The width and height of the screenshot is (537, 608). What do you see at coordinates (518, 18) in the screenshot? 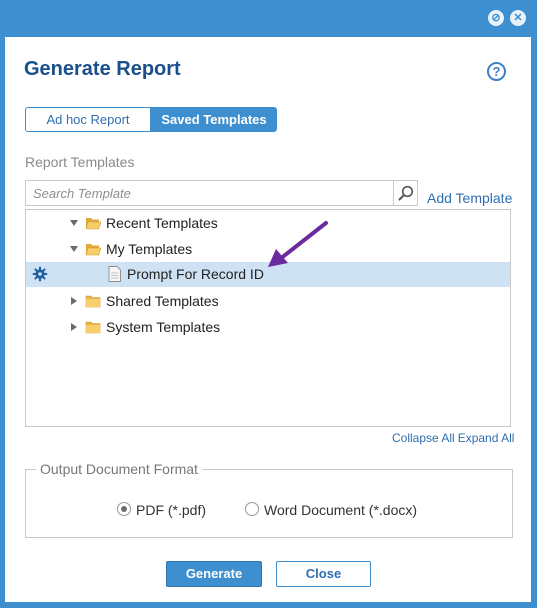
I see `close-window-icon: ✕` at bounding box center [518, 18].